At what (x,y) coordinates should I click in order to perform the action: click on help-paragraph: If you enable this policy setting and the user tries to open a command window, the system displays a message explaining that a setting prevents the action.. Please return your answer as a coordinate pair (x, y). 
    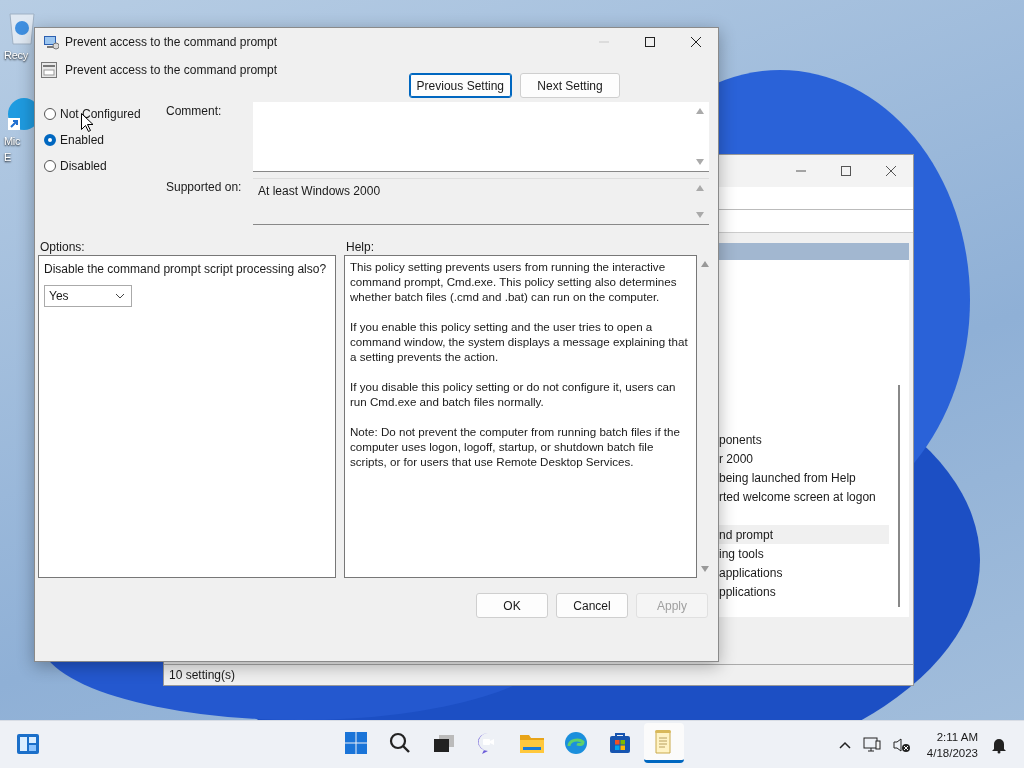
    Looking at the image, I should click on (519, 341).